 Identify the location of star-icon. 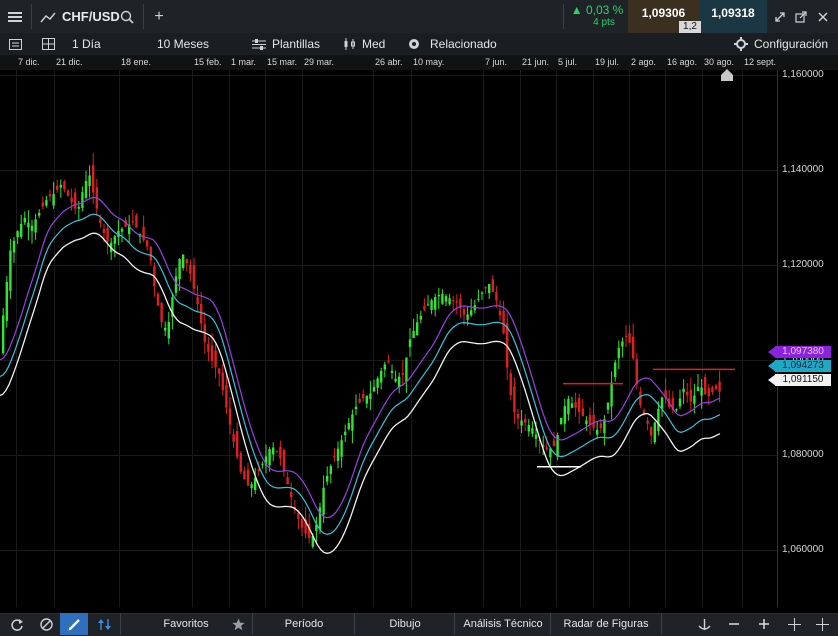
(238, 624).